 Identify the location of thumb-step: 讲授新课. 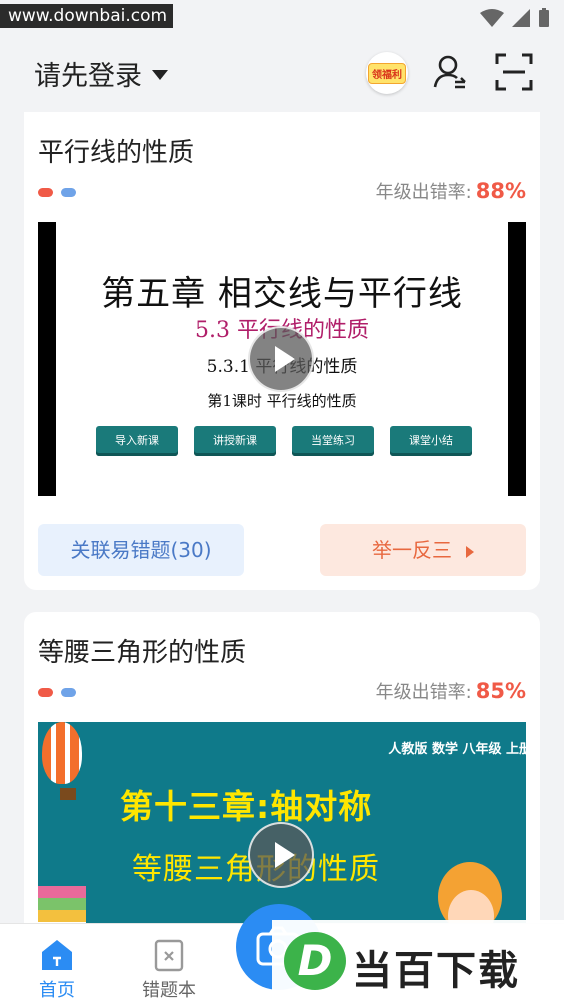
(235, 441).